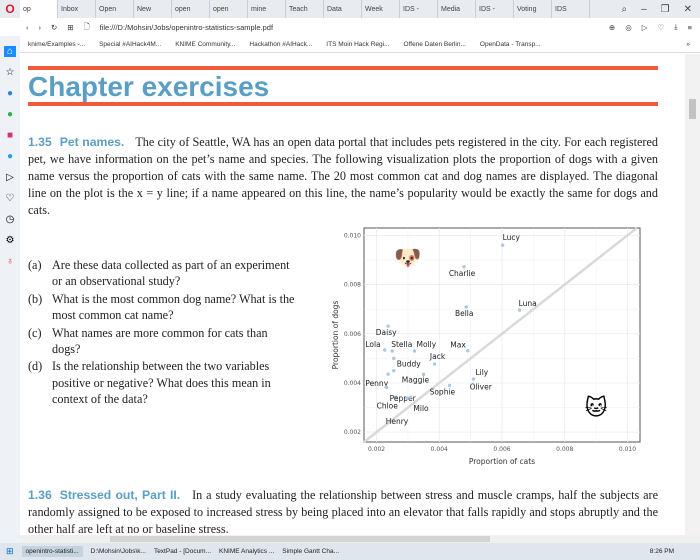 The height and width of the screenshot is (560, 700). Describe the element at coordinates (335, 335) in the screenshot. I see `y-axis-label: Proportion of dogs` at that location.